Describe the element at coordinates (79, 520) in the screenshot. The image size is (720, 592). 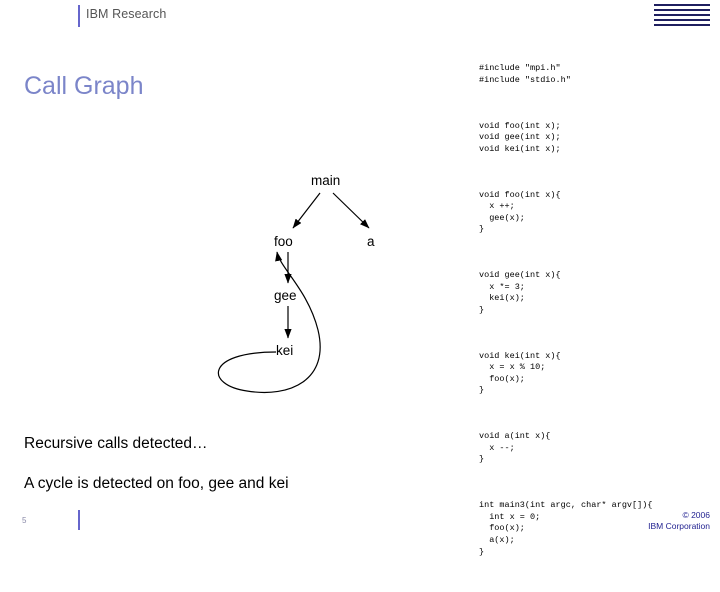
I see `footer-accent-rule` at that location.